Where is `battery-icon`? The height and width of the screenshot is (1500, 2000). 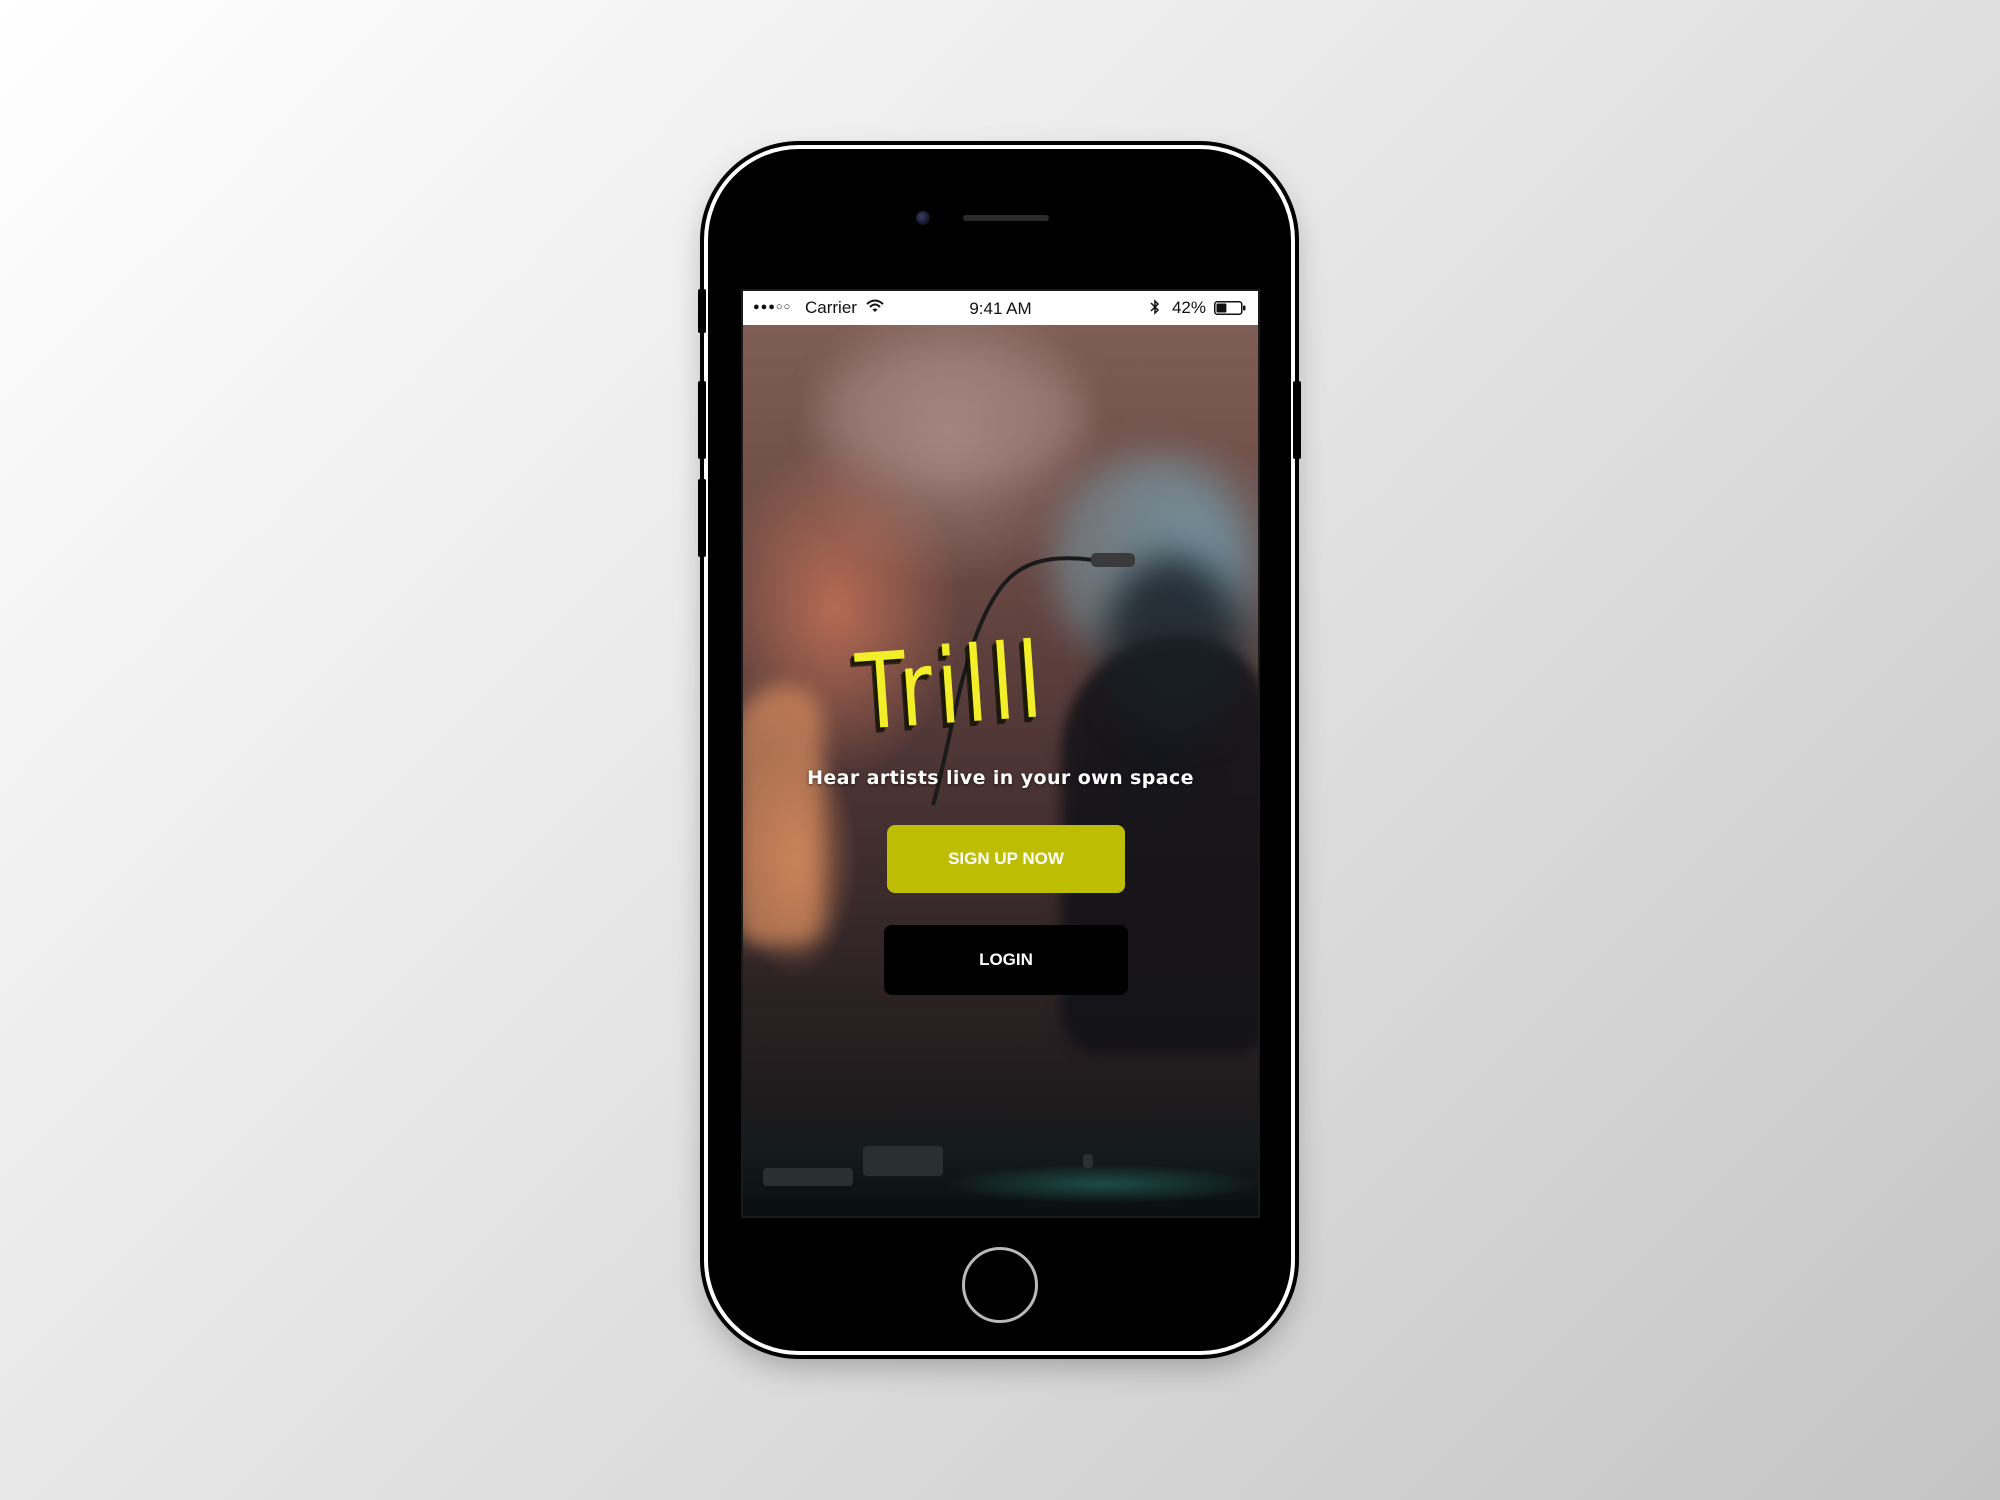
battery-icon is located at coordinates (1230, 308).